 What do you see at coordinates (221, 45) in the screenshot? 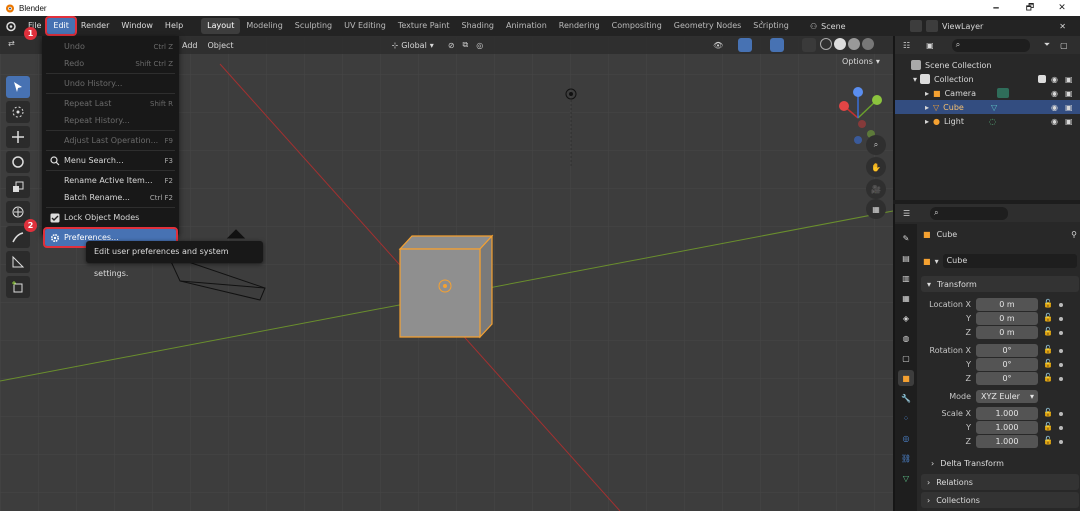
I see `object-menu: Object` at bounding box center [221, 45].